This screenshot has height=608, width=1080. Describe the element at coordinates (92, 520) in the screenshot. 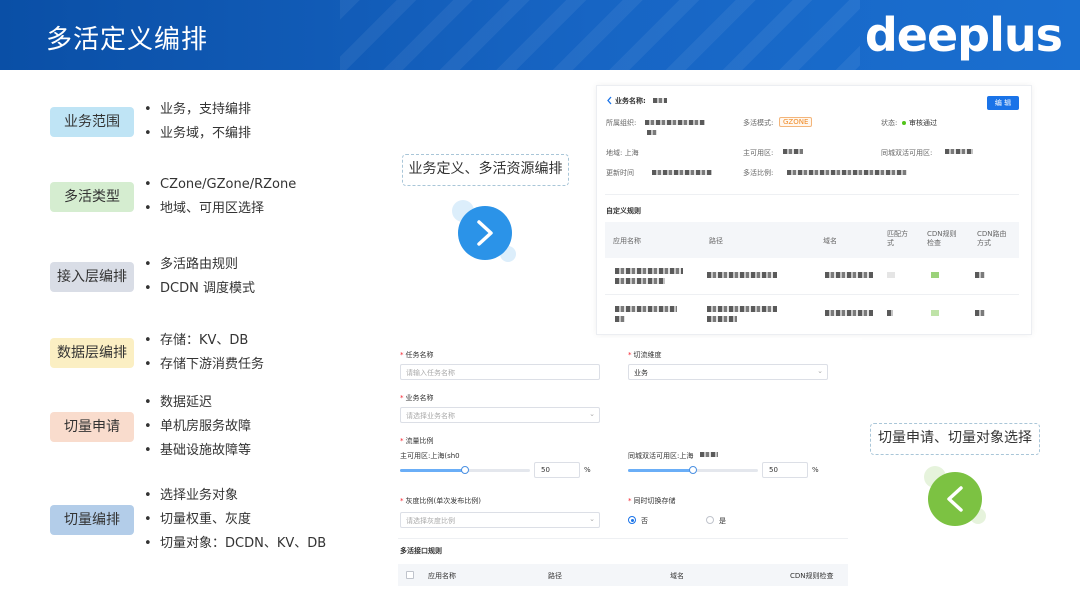

I see `category-label: 切量编排` at that location.